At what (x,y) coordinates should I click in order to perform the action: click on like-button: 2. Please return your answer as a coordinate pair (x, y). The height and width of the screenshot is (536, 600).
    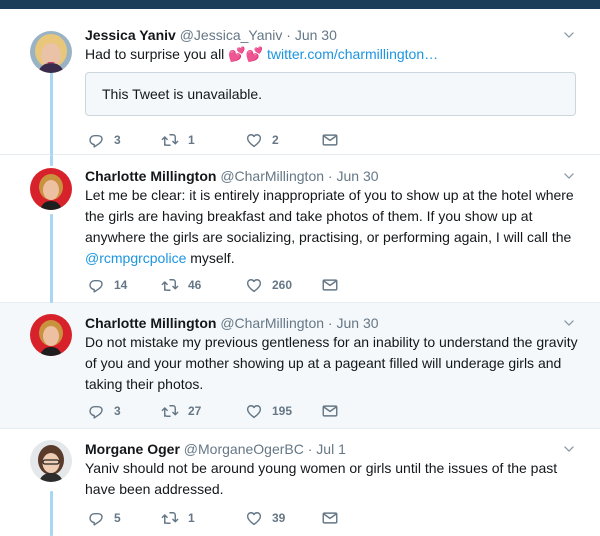
    Looking at the image, I should click on (262, 140).